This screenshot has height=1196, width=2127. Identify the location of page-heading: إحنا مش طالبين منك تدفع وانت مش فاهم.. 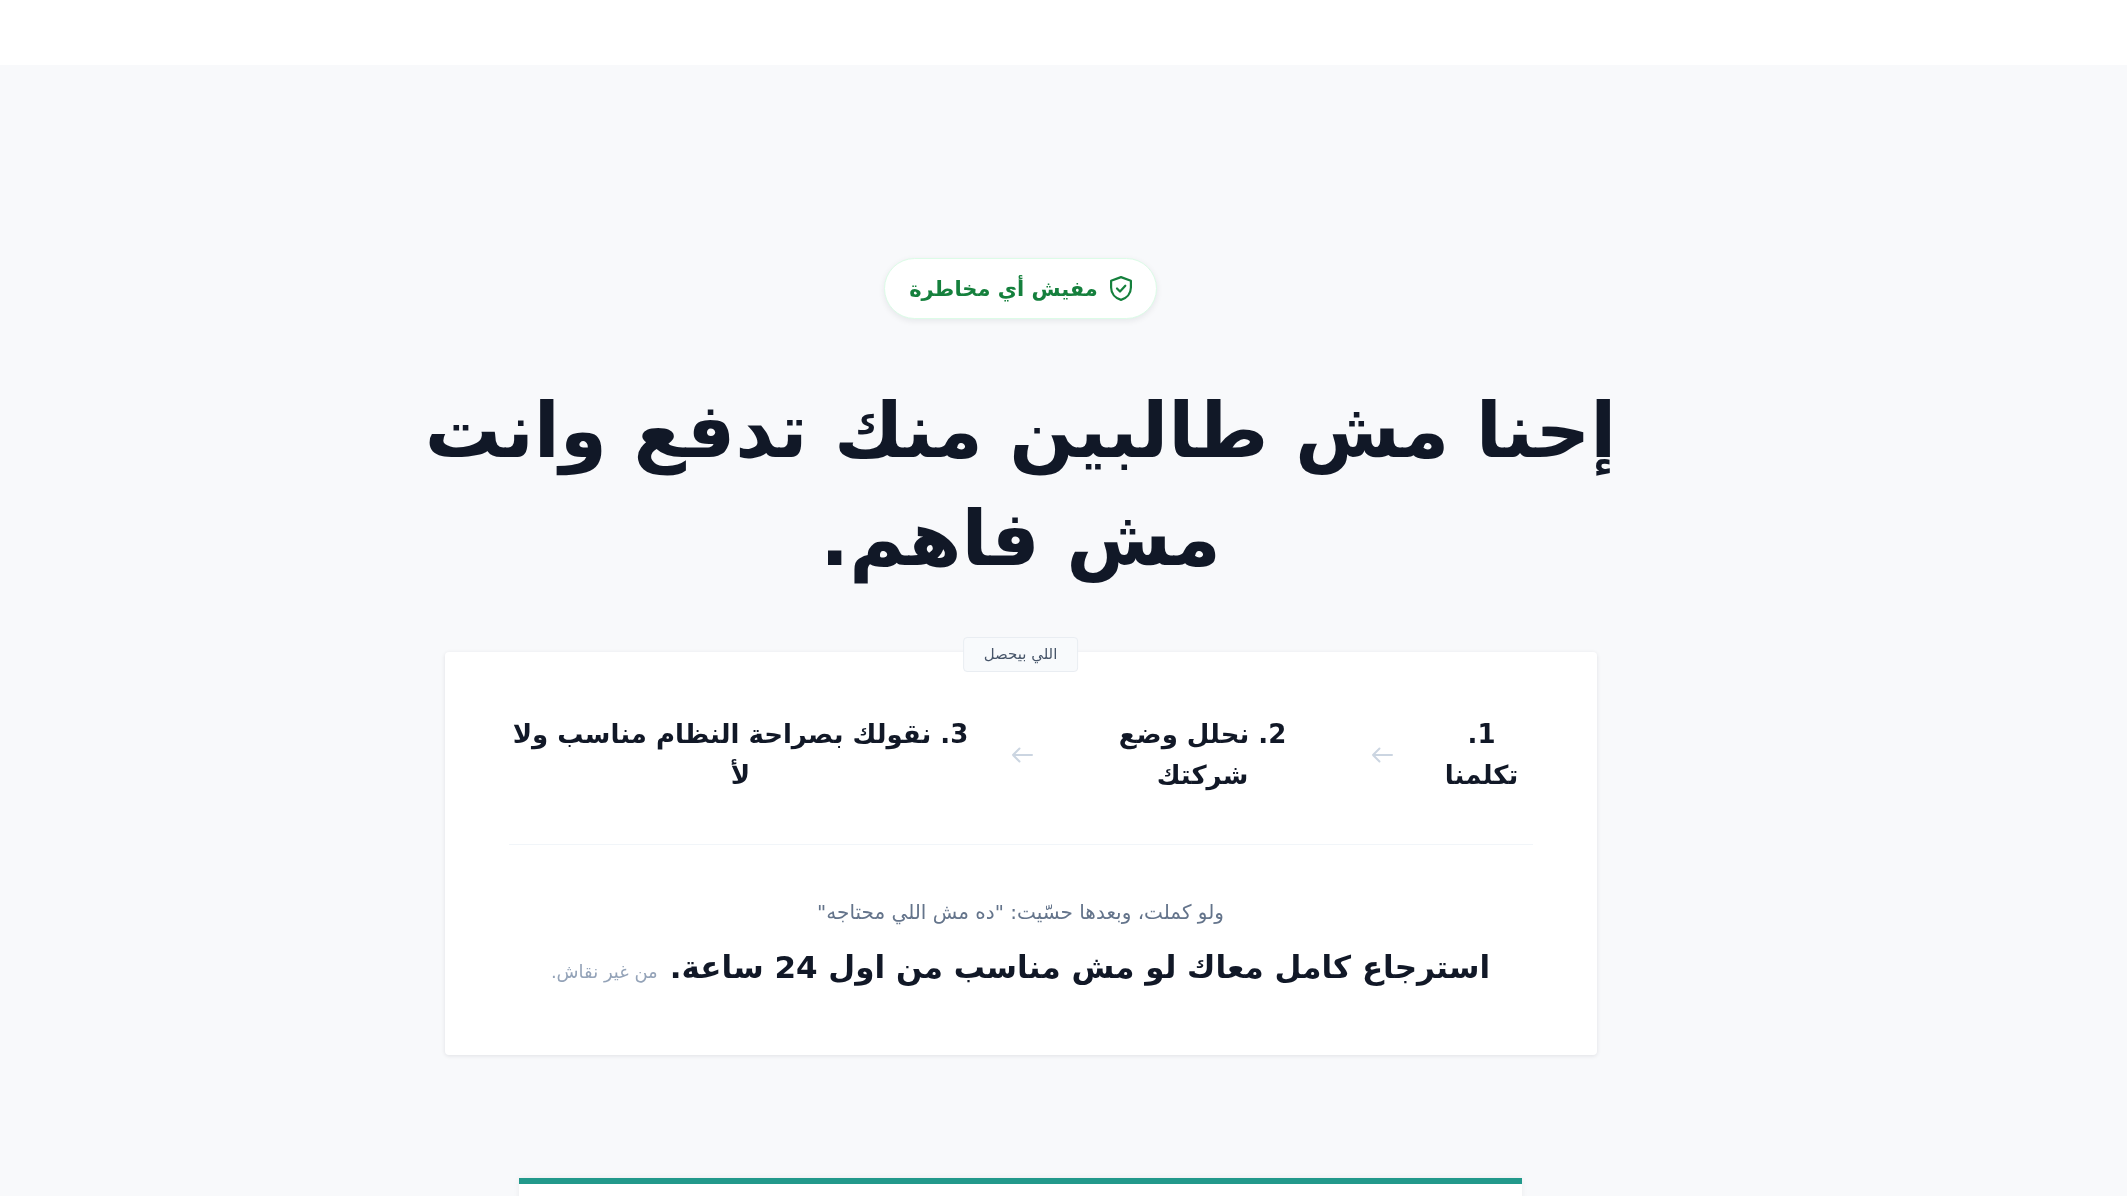
(1020, 485).